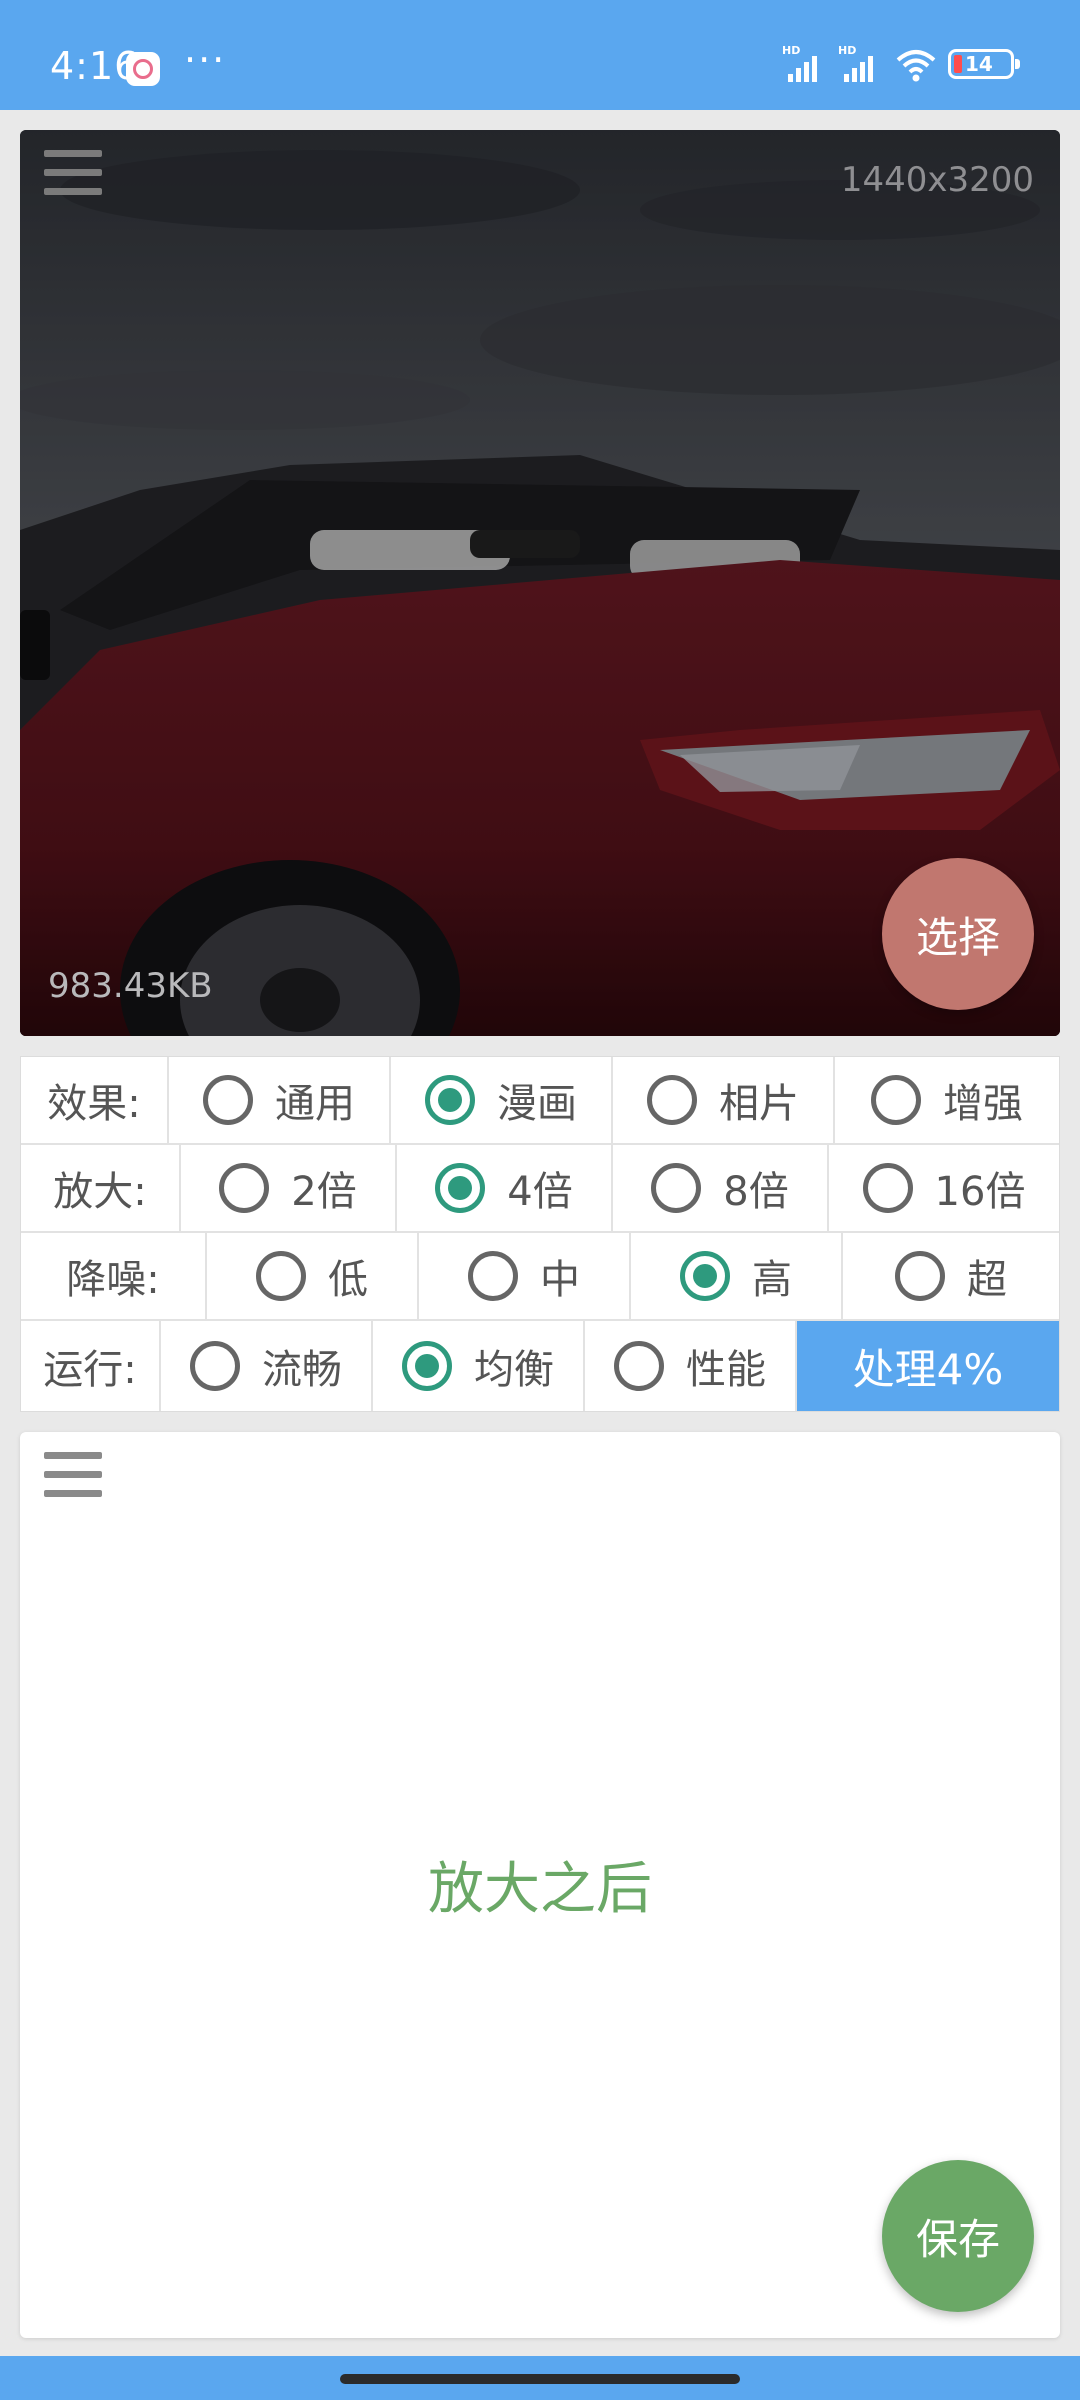 This screenshot has width=1080, height=2400. What do you see at coordinates (951, 1276) in the screenshot?
I see `denoise-option: 超` at bounding box center [951, 1276].